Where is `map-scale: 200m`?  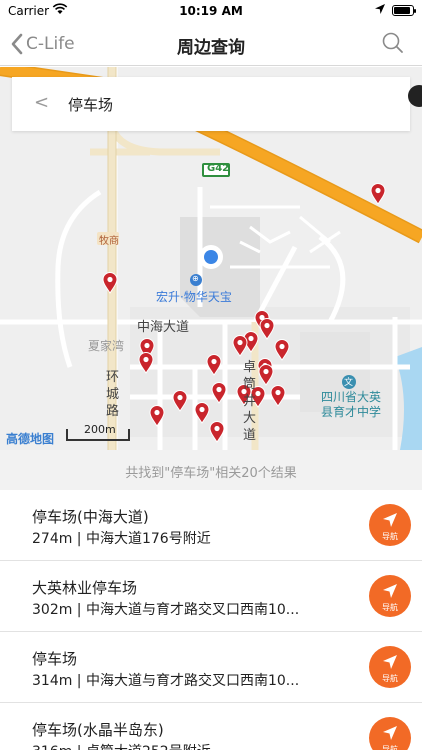
map-scale: 200m is located at coordinates (98, 432).